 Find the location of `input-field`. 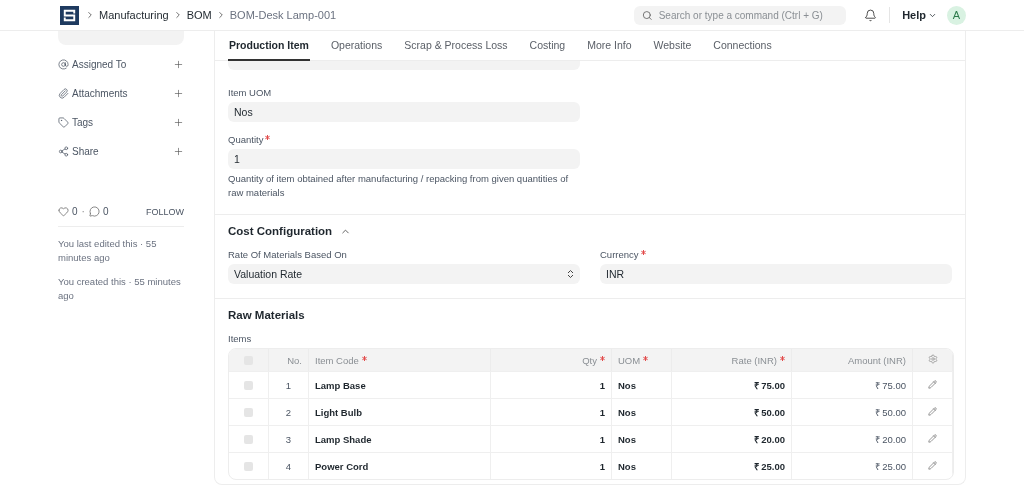

input-field is located at coordinates (404, 65).